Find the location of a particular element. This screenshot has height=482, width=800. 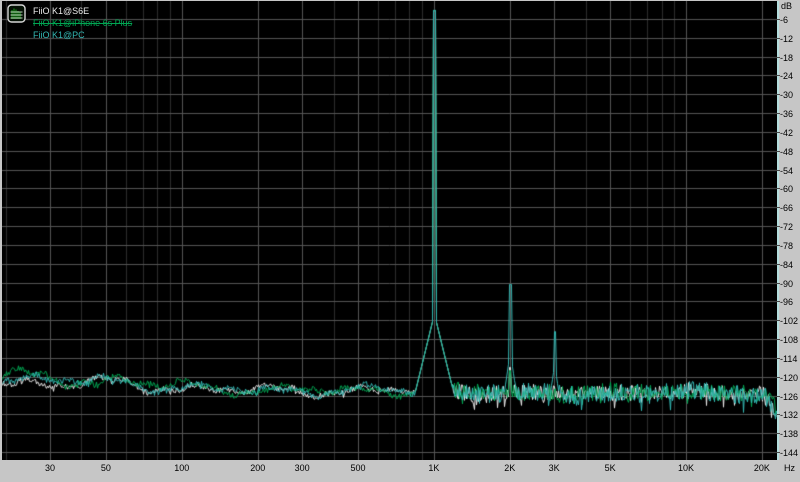

x-axis-tick-label: 20K is located at coordinates (761, 468).